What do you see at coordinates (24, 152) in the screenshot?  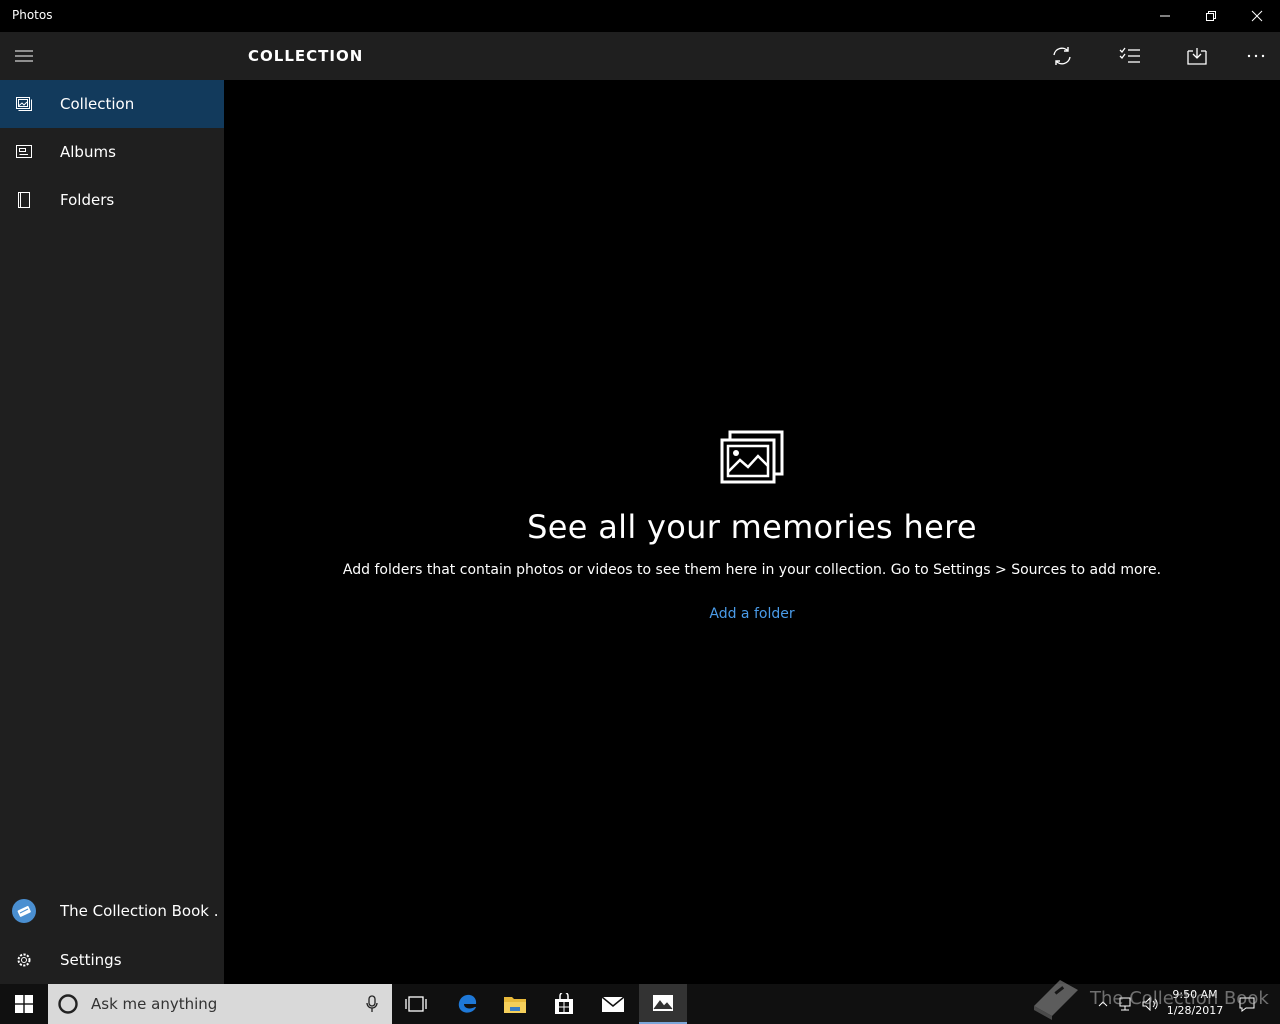 I see `album-icon` at bounding box center [24, 152].